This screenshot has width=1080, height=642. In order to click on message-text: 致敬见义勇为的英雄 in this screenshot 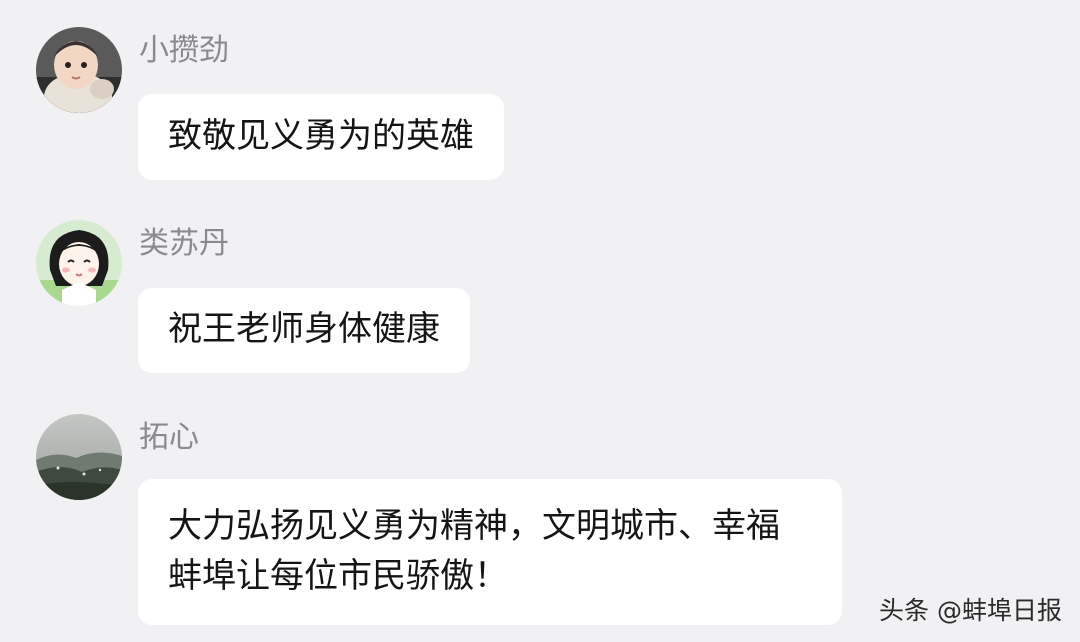, I will do `click(321, 136)`.